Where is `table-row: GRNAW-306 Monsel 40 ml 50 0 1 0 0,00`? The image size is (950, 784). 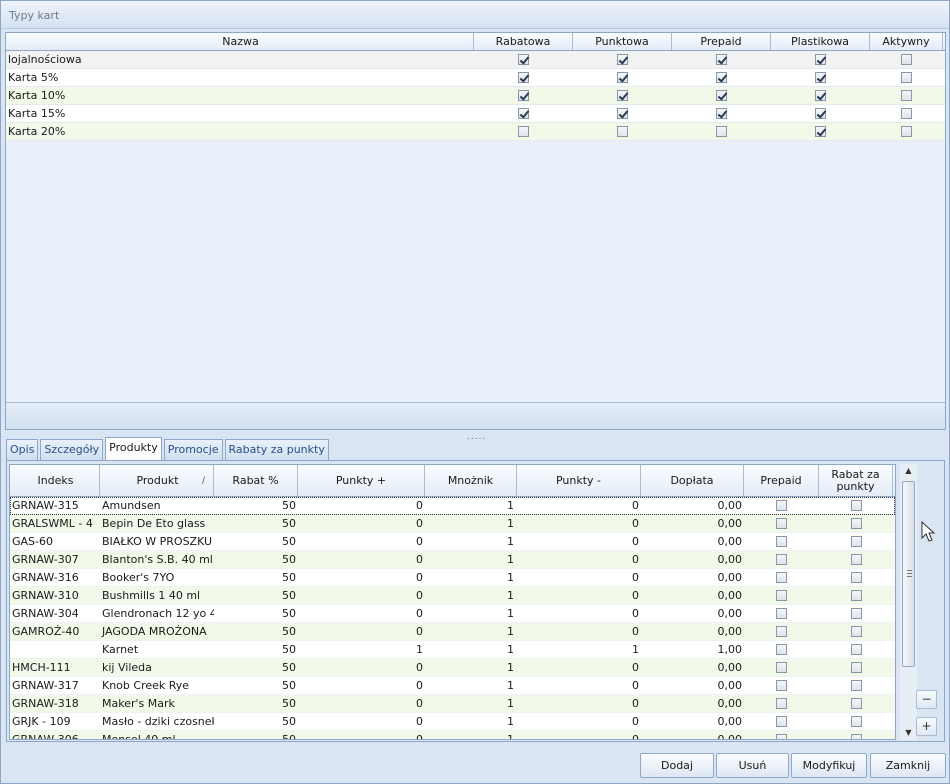 table-row: GRNAW-306 Monsel 40 ml 50 0 1 0 0,00 is located at coordinates (452, 735).